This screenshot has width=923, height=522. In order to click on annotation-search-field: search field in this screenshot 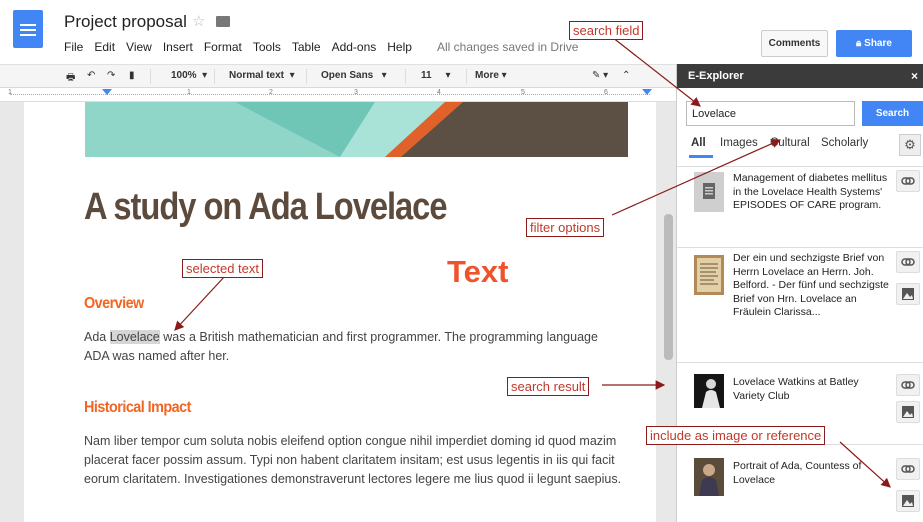, I will do `click(606, 30)`.